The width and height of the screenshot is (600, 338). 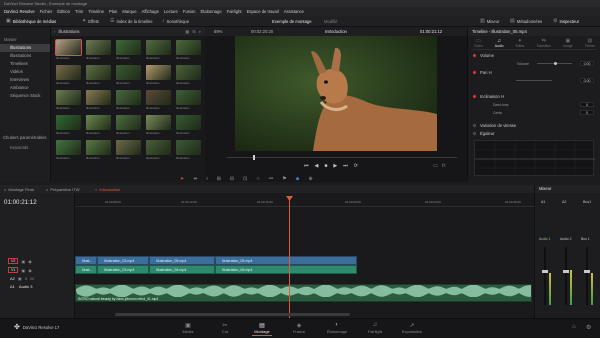 What do you see at coordinates (566, 21) in the screenshot?
I see `inspector-button: ⚙ Inspecteur` at bounding box center [566, 21].